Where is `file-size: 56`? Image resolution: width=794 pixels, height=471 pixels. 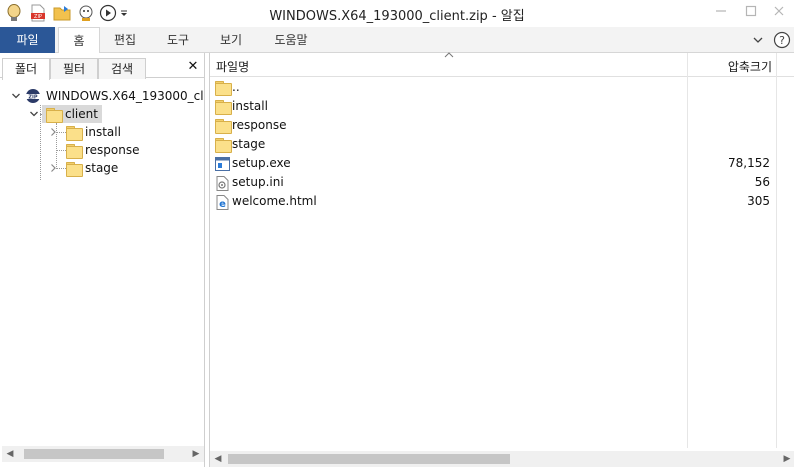
file-size: 56 is located at coordinates (762, 182).